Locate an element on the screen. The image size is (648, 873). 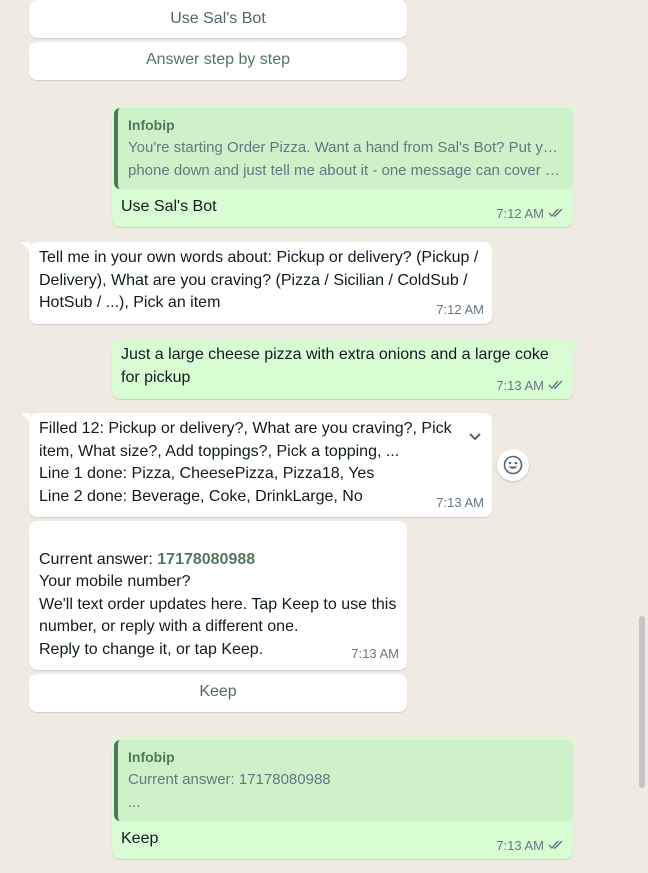
use-sals-bot-label: Use Sal's Bot is located at coordinates (218, 18).